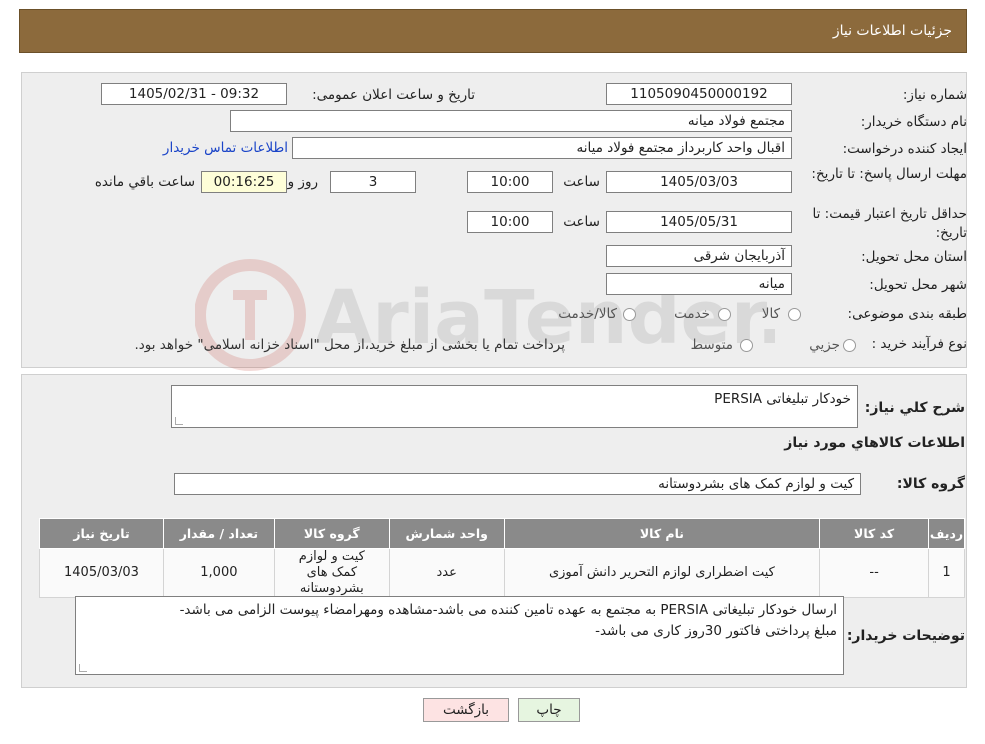  I want to click on validity-date-field: 1405/05/31, so click(699, 222).